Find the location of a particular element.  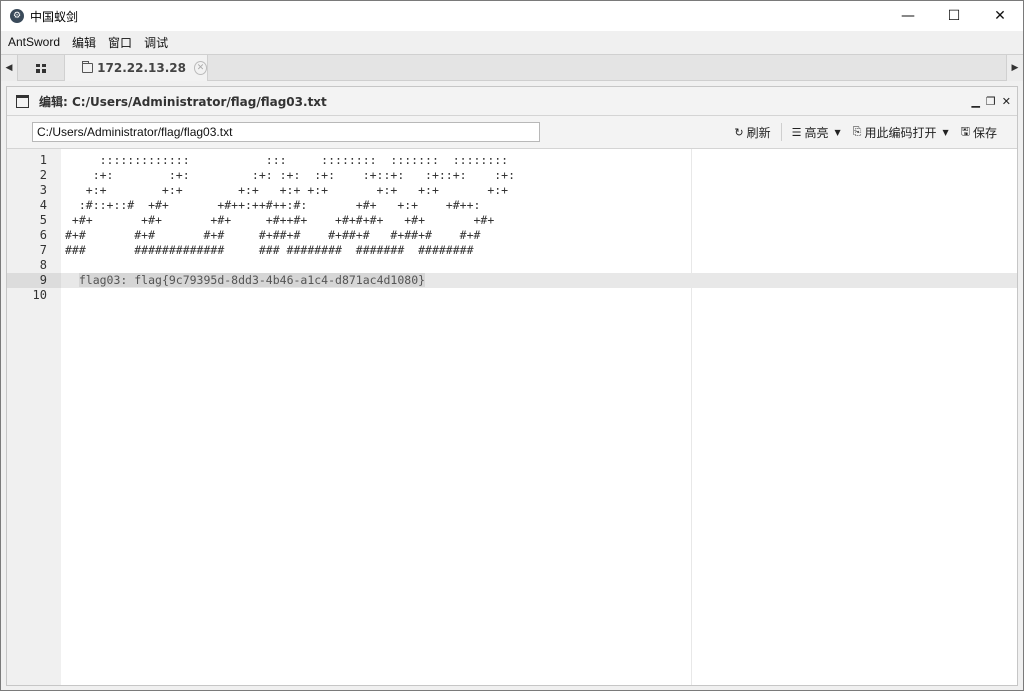

code-line: 6 #+# #+# #+# #+##+# #+##+# #+##+# #+# is located at coordinates (512, 235).